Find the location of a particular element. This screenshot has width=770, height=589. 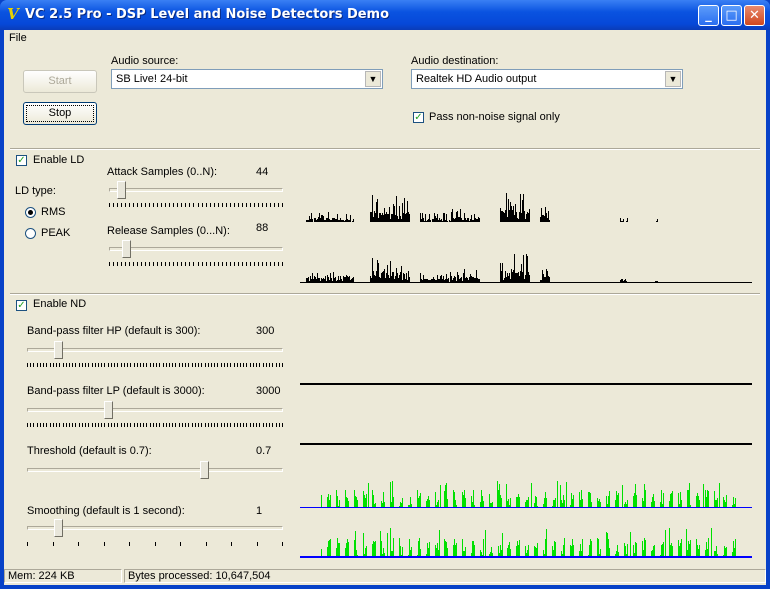

app-v-icon: V is located at coordinates (13, 14).